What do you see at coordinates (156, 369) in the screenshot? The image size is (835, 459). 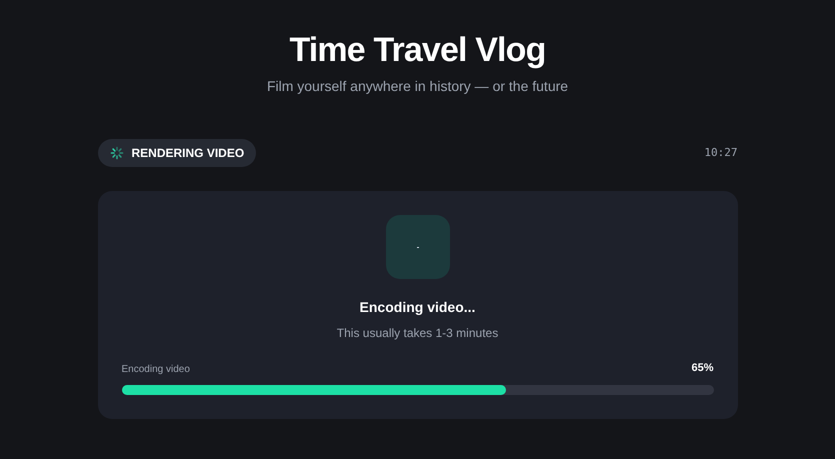 I see `progress-label: Encoding video` at bounding box center [156, 369].